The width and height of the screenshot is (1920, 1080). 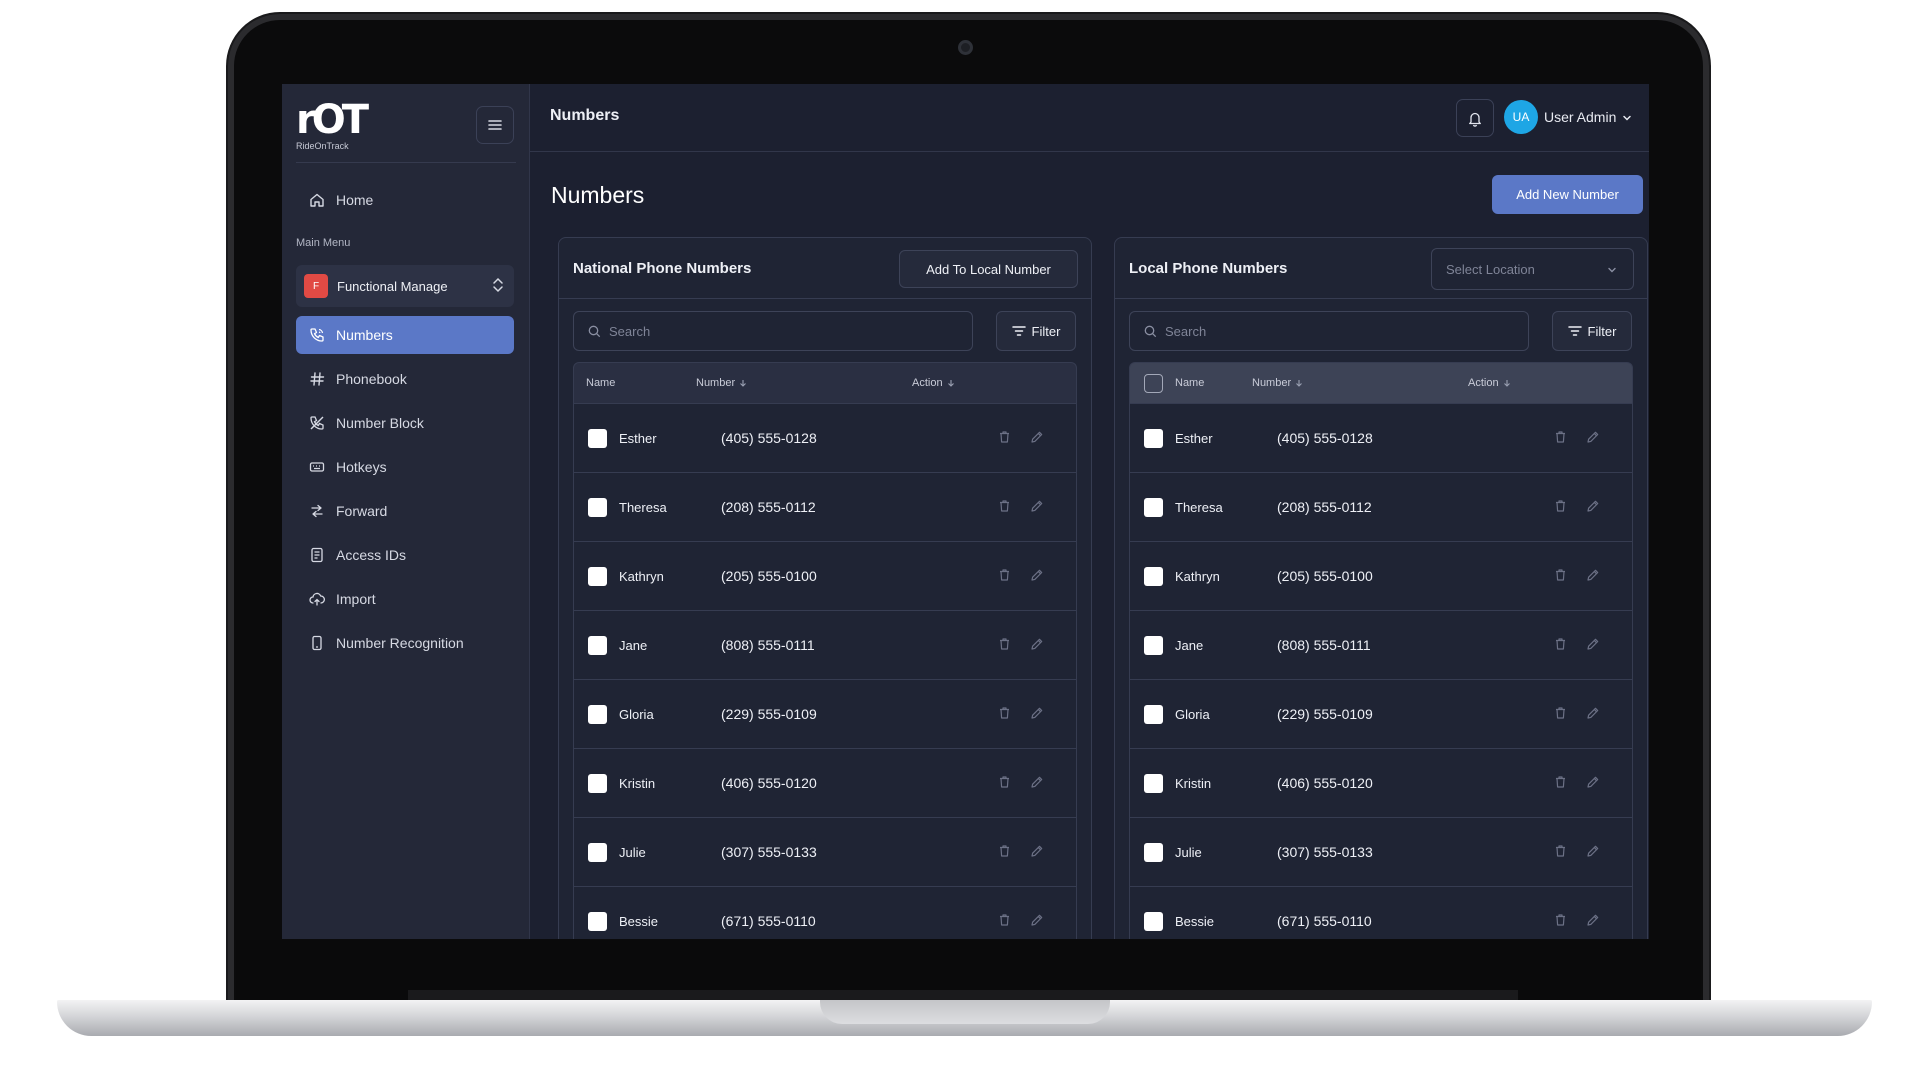 I want to click on brand-logo: rOT RideOnTrack, so click(x=332, y=125).